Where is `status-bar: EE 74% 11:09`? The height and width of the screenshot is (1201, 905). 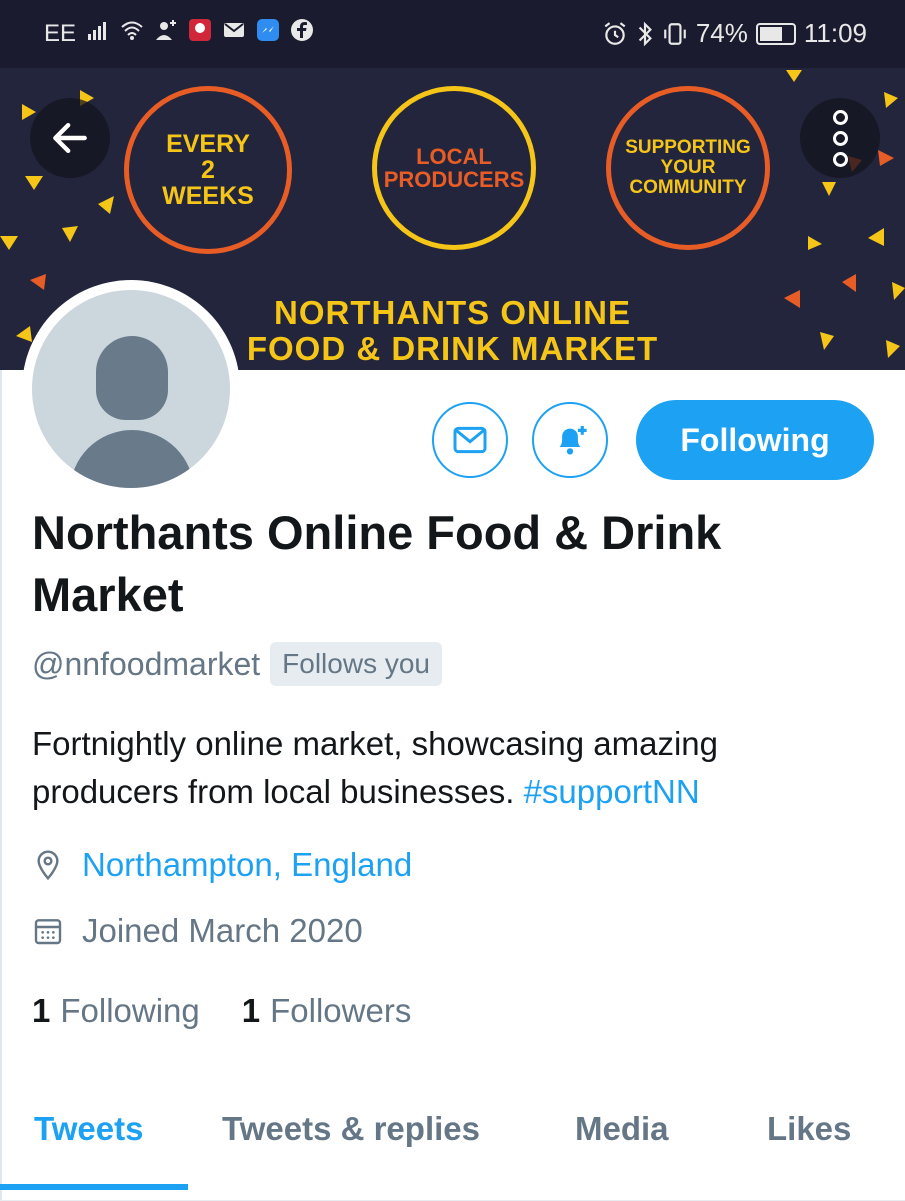 status-bar: EE 74% 11:09 is located at coordinates (452, 34).